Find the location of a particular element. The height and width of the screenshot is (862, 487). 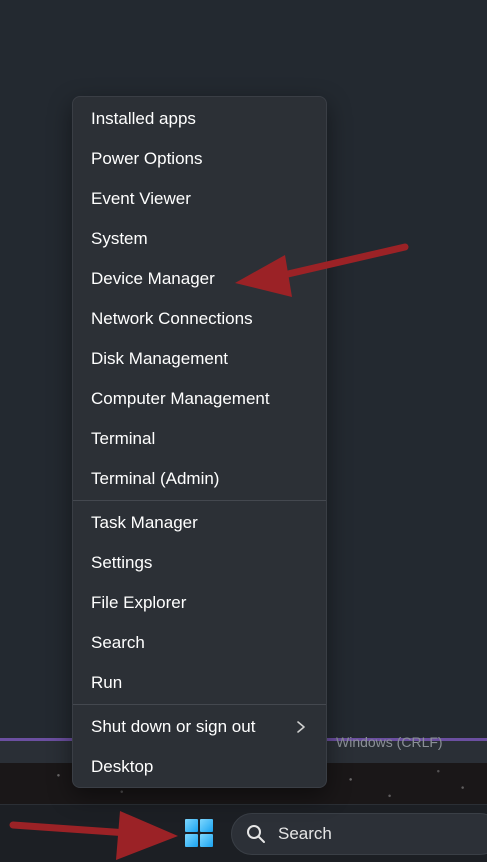

menu-item-label: Shut down or sign out is located at coordinates (173, 726).